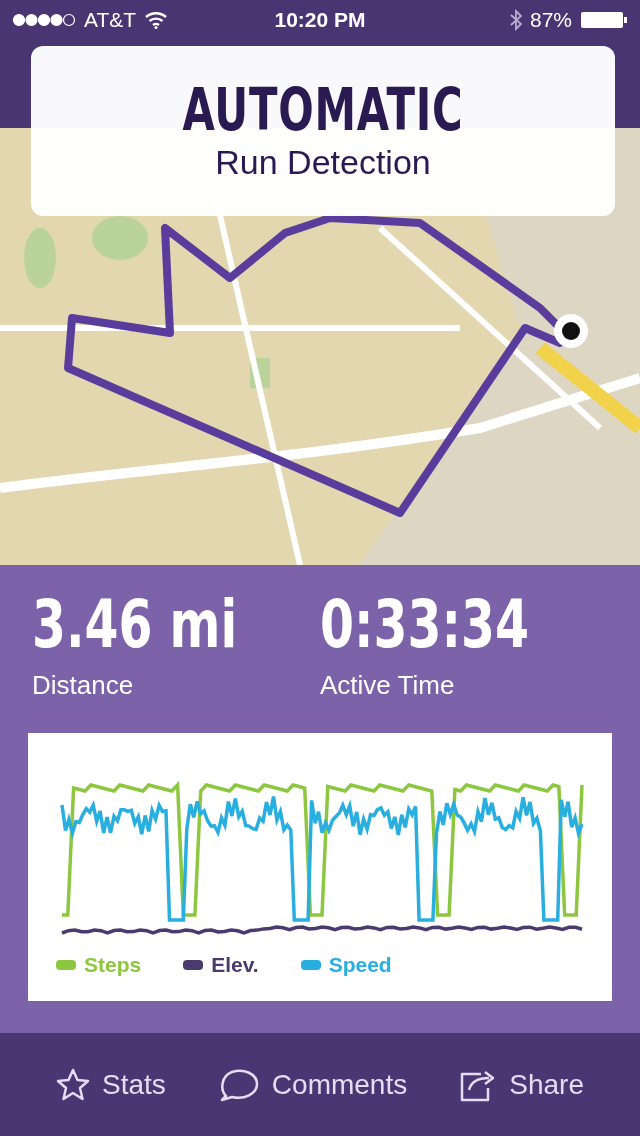  What do you see at coordinates (156, 20) in the screenshot?
I see `wifi-icon` at bounding box center [156, 20].